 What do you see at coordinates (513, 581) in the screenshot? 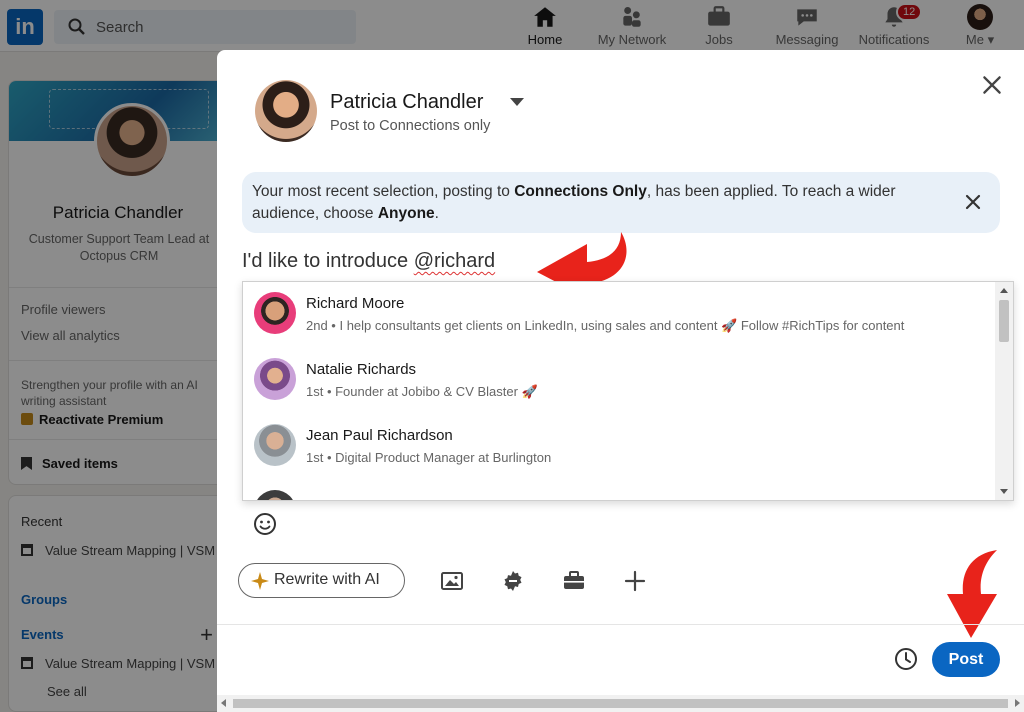
I see `celebrate-icon` at bounding box center [513, 581].